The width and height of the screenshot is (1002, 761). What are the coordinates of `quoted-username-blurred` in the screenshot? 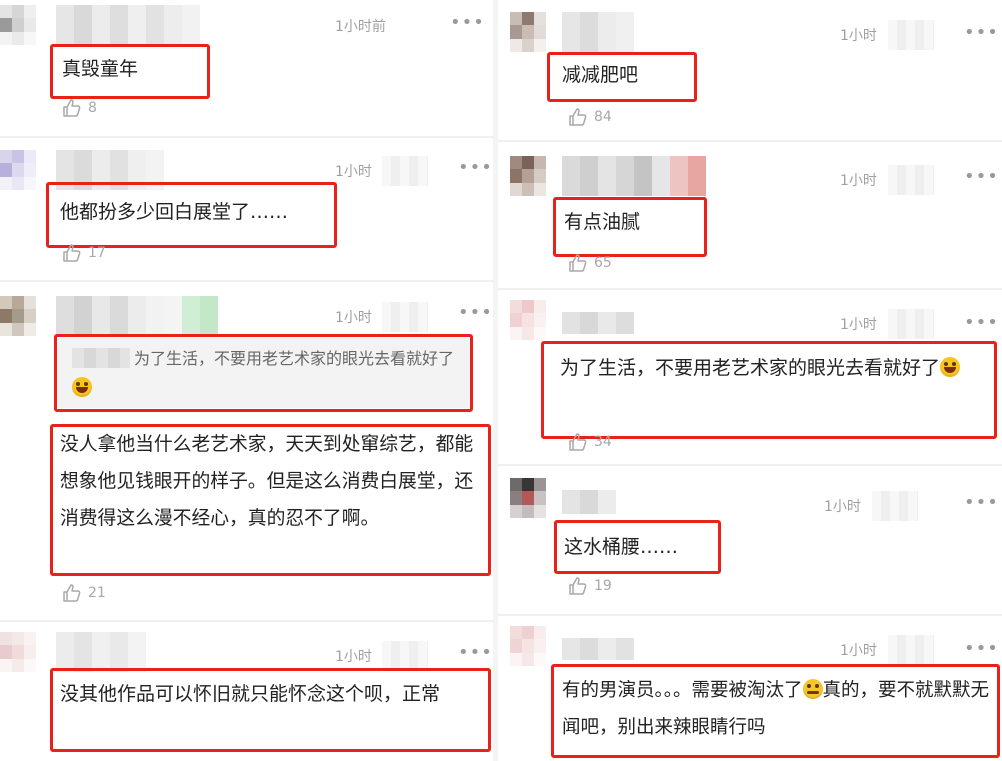 It's located at (101, 358).